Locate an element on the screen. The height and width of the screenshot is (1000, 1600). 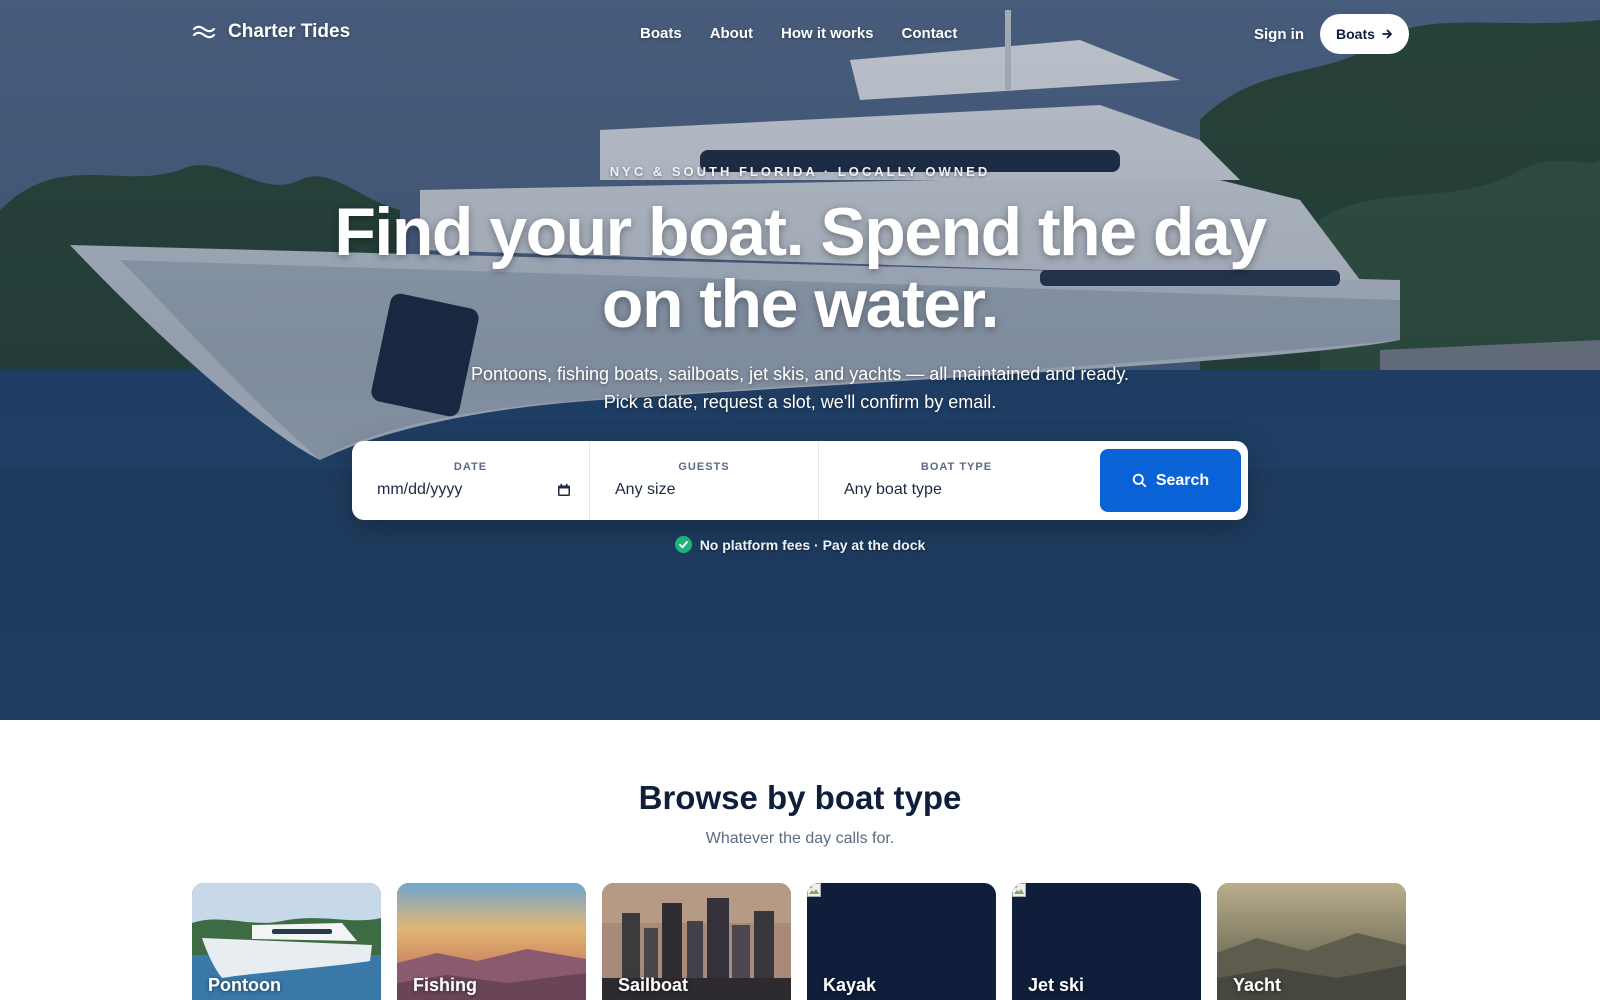
boat-type-label: BOAT TYPE is located at coordinates (956, 467).